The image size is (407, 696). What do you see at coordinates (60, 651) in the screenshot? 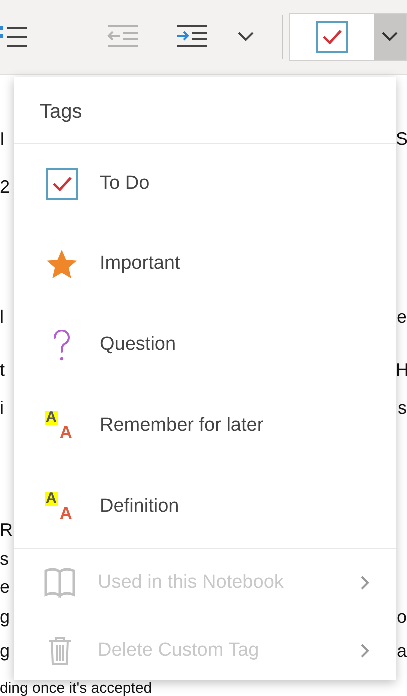
I see `trash-icon` at bounding box center [60, 651].